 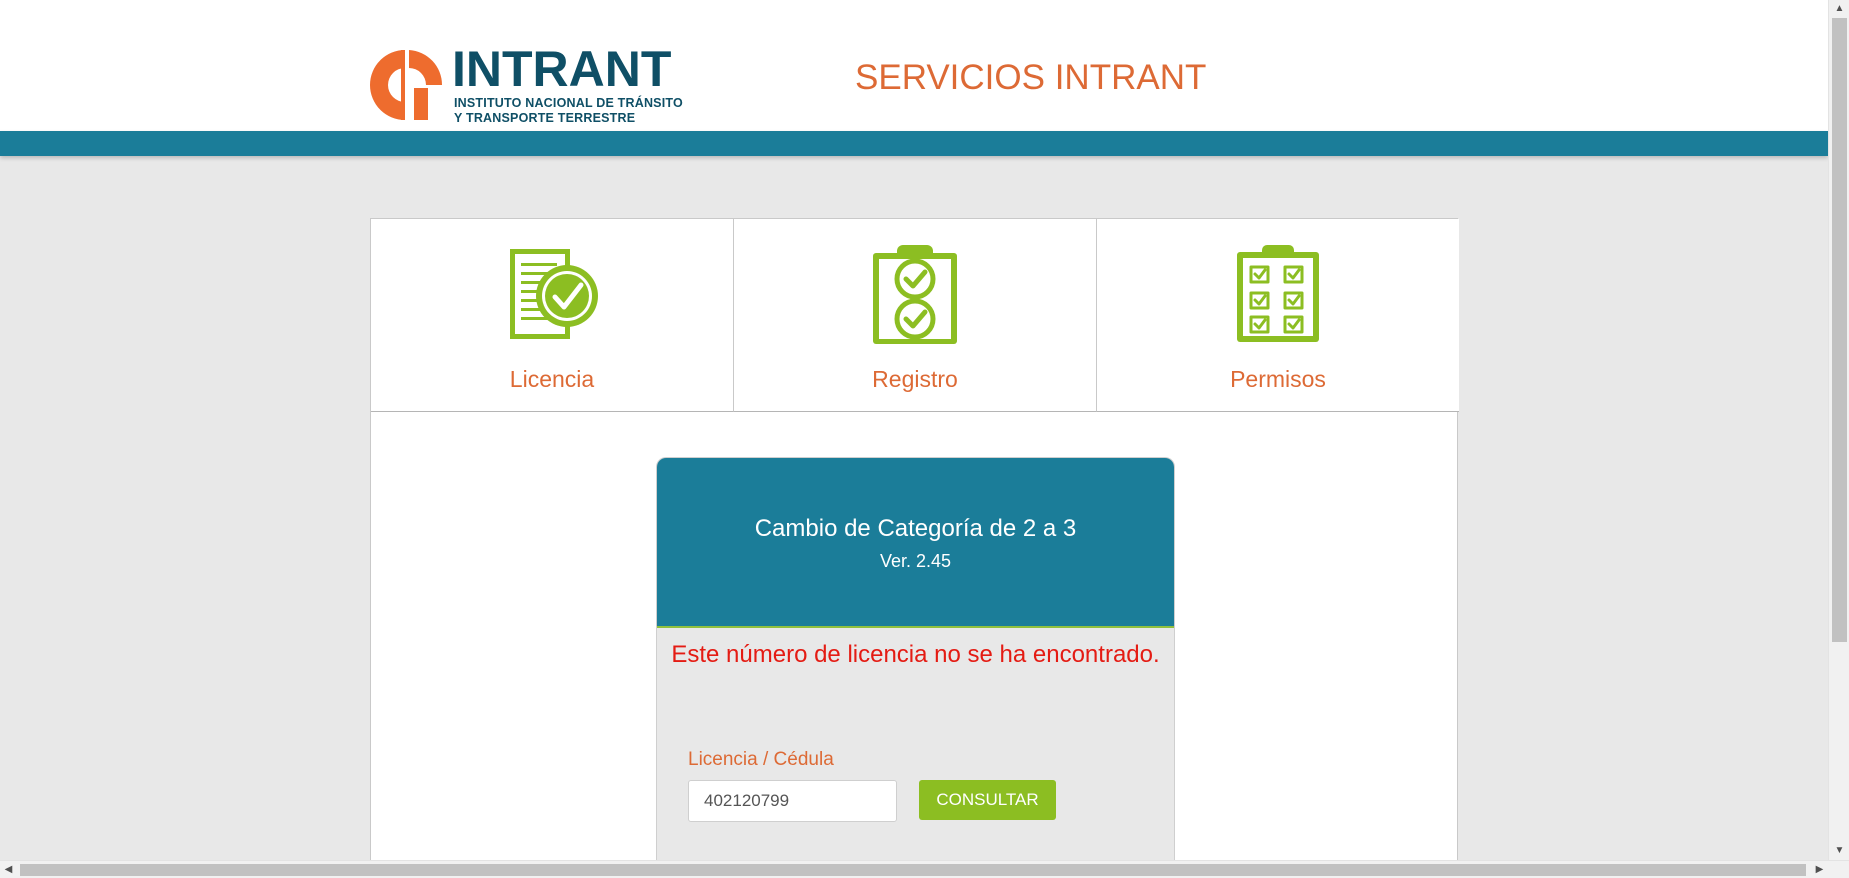 What do you see at coordinates (545, 118) in the screenshot?
I see `logo-subtitle-line-2: Y TRANSPORTE TERRESTRE` at bounding box center [545, 118].